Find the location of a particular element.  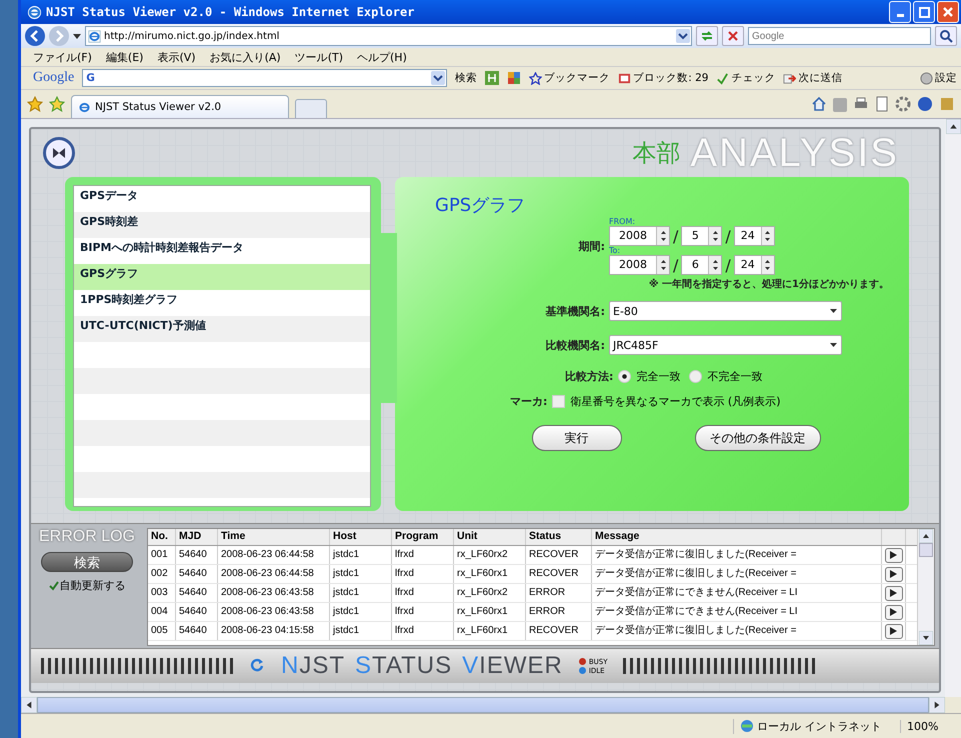

bookmarks-button: ブックマーク is located at coordinates (569, 78).